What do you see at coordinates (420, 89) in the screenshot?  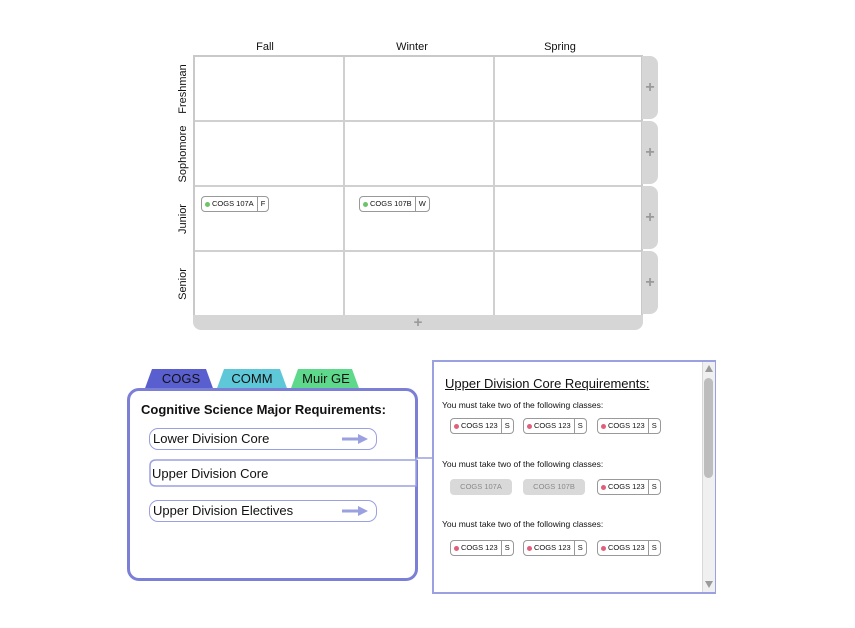 I see `cell-freshman-winter` at bounding box center [420, 89].